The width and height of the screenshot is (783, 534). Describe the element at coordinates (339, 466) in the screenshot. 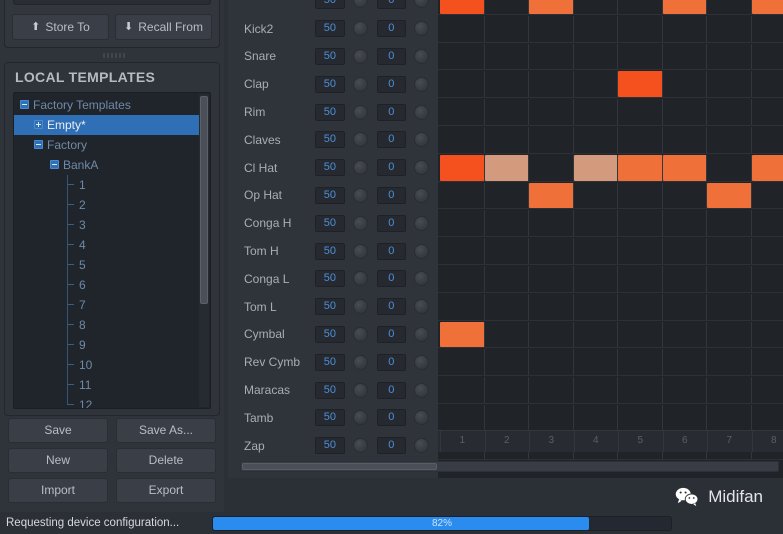

I see `horizontal-scrollbar-thumb` at that location.